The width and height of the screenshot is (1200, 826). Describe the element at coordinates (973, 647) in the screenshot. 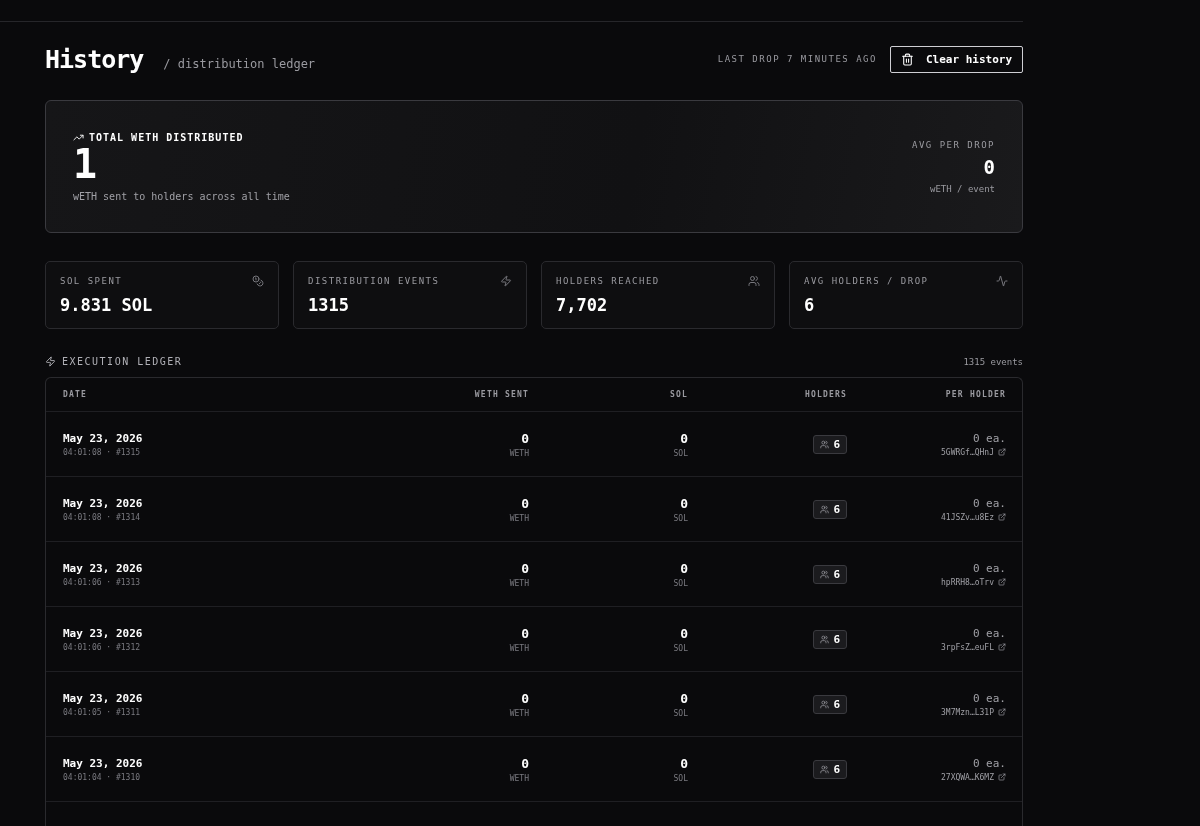

I see `transaction-link: 3rpFsZ…euFL` at that location.